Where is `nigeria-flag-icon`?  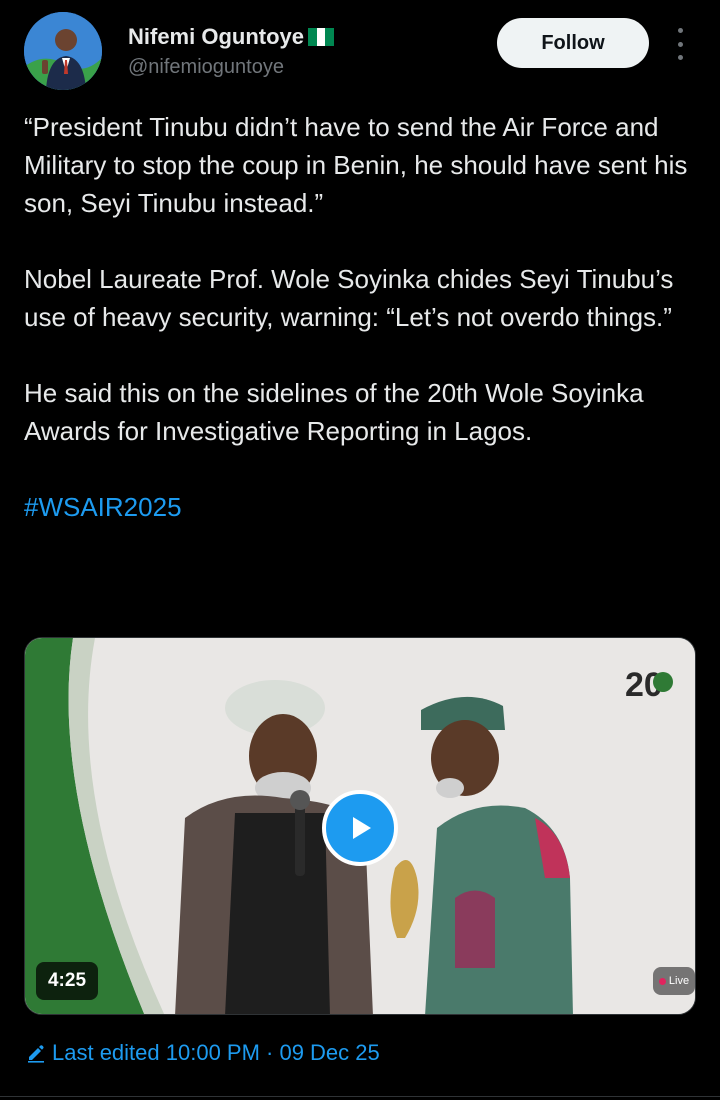 nigeria-flag-icon is located at coordinates (321, 37).